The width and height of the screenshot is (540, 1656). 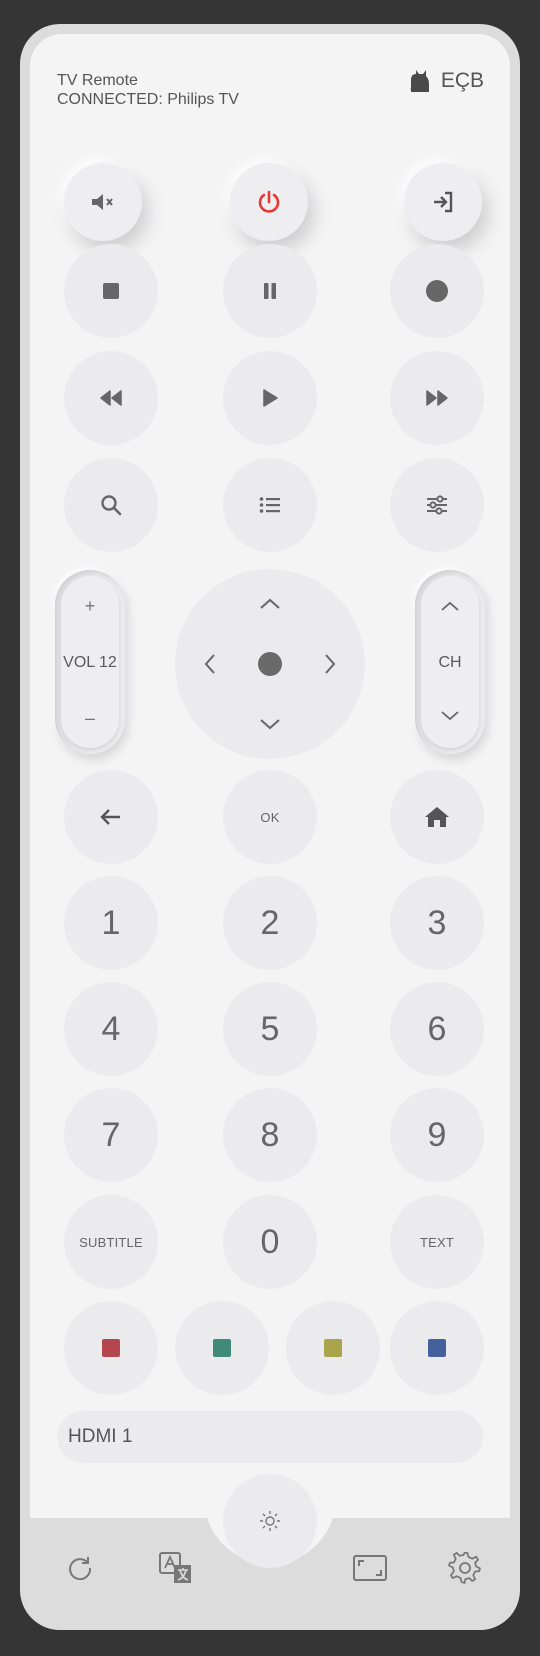 I want to click on number-7-label: 7, so click(x=111, y=1134).